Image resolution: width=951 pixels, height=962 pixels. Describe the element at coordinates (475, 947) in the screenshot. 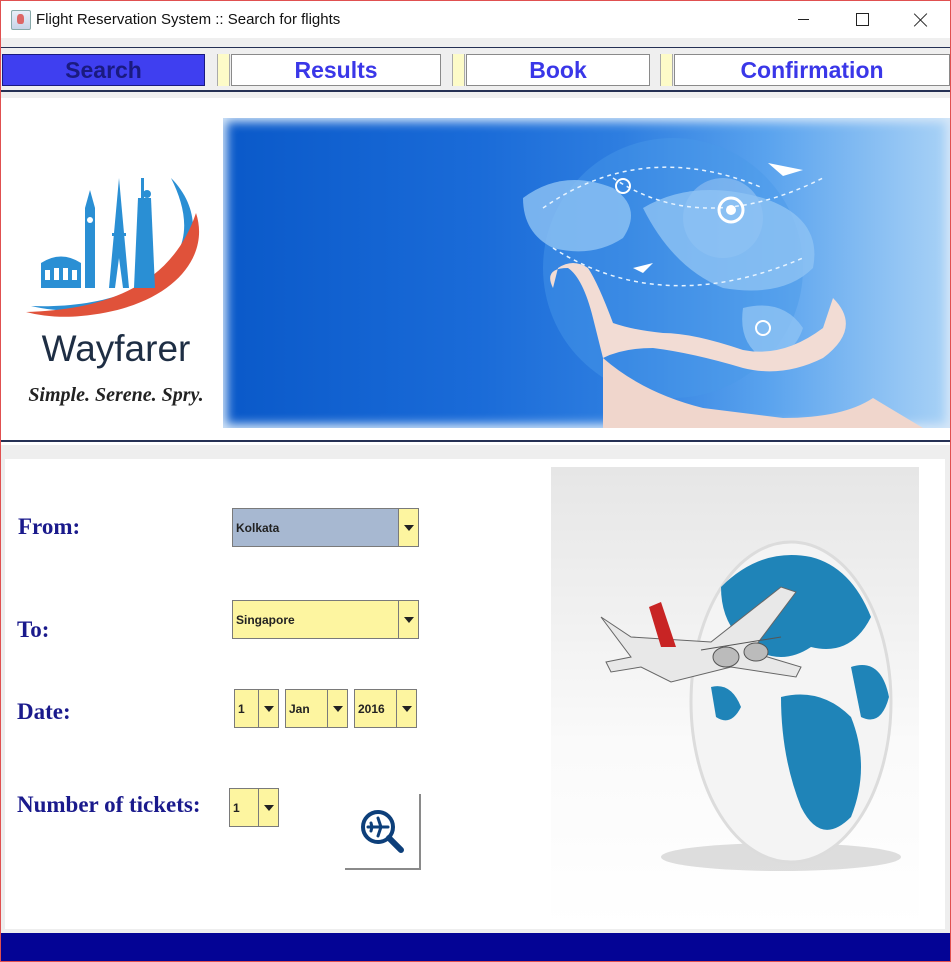

I see `footer-bar` at that location.